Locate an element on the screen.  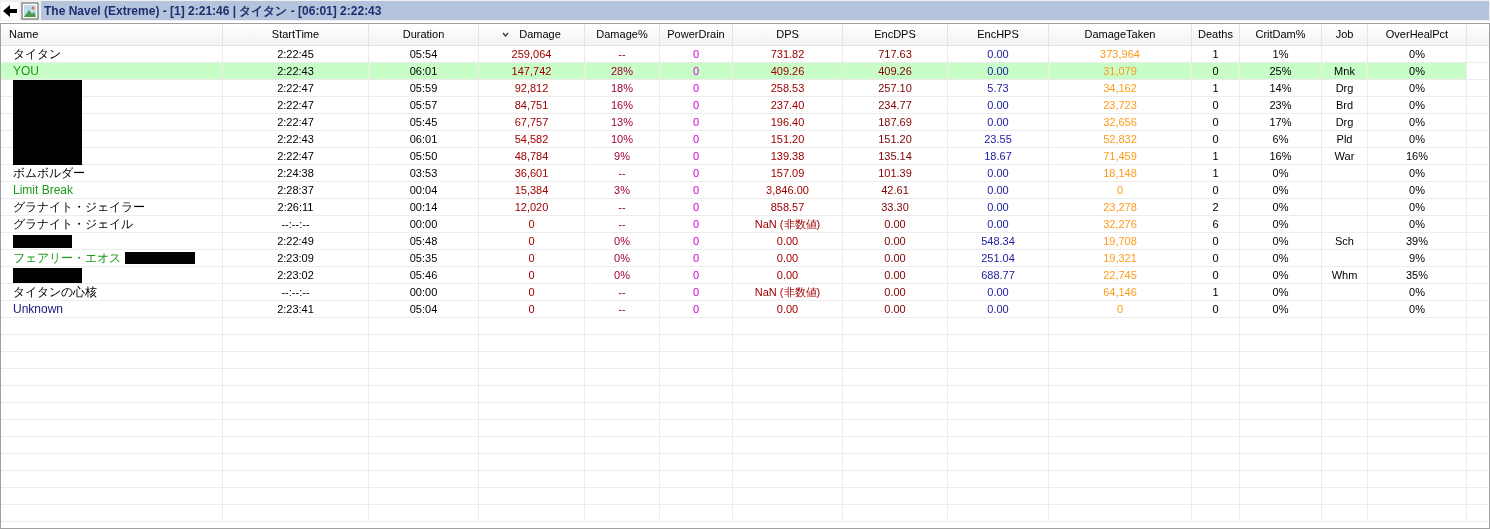
name-cell-text: ボムボルダー is located at coordinates (49, 173).